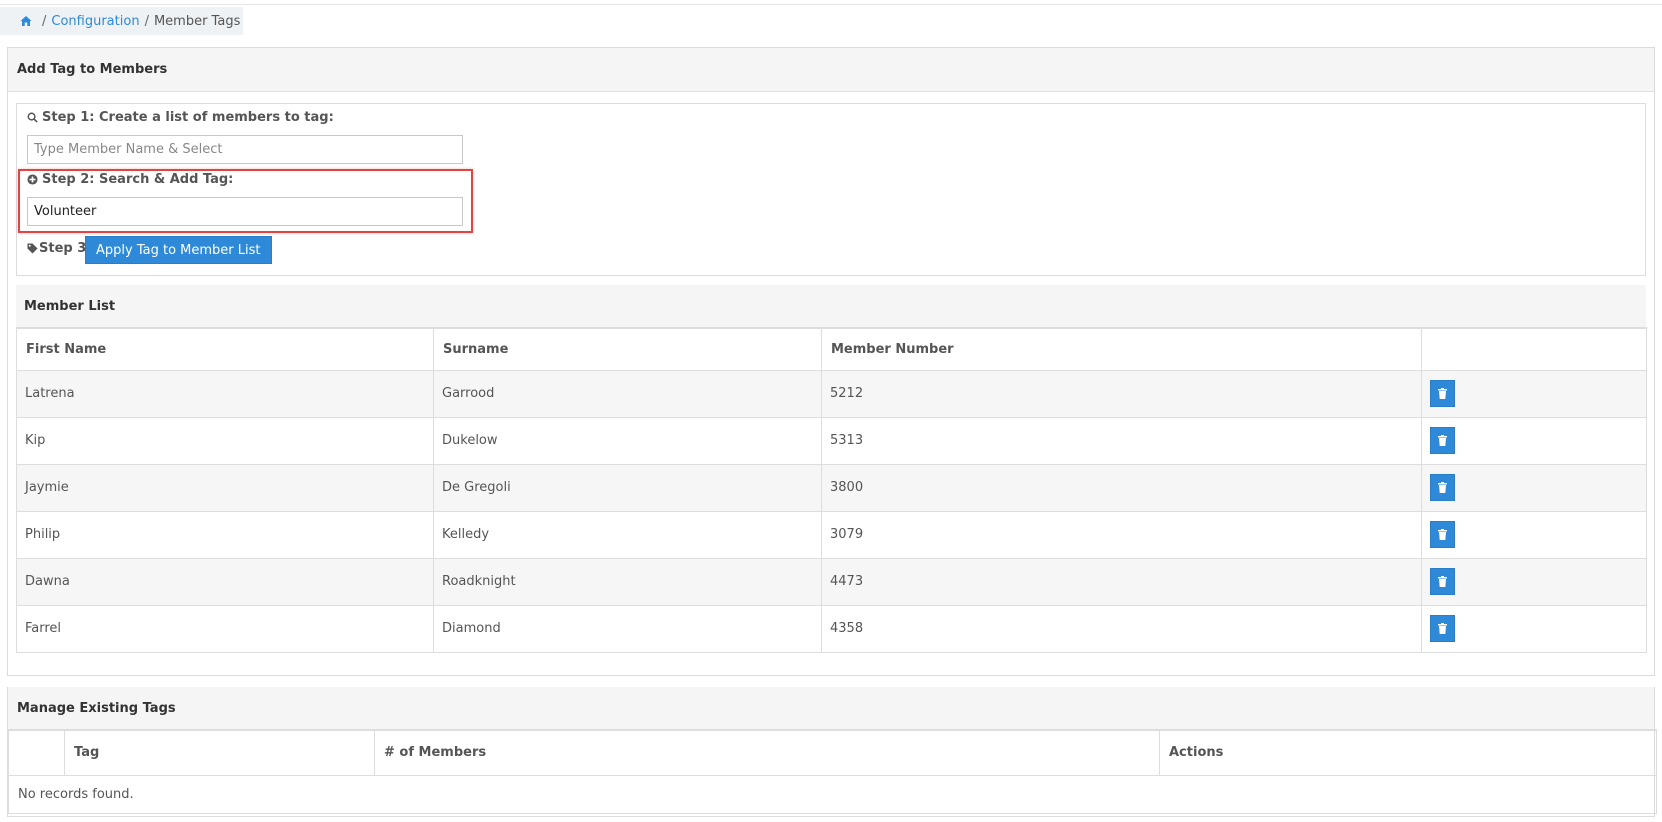  I want to click on column-header-actions, so click(1534, 349).